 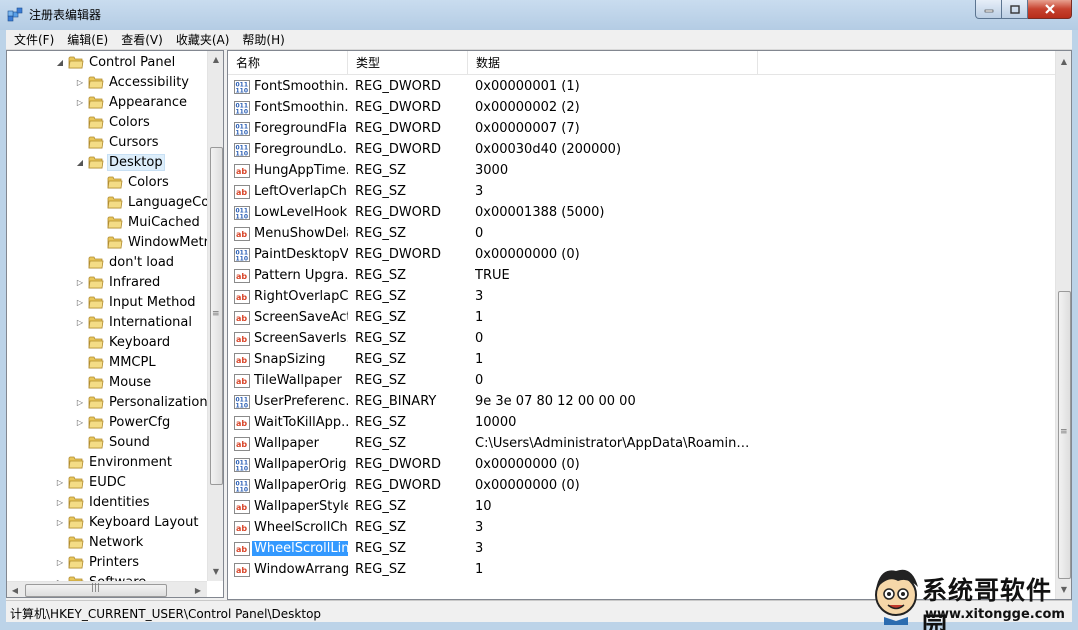 I want to click on tree-item: ▷ Appearance, so click(x=132, y=102).